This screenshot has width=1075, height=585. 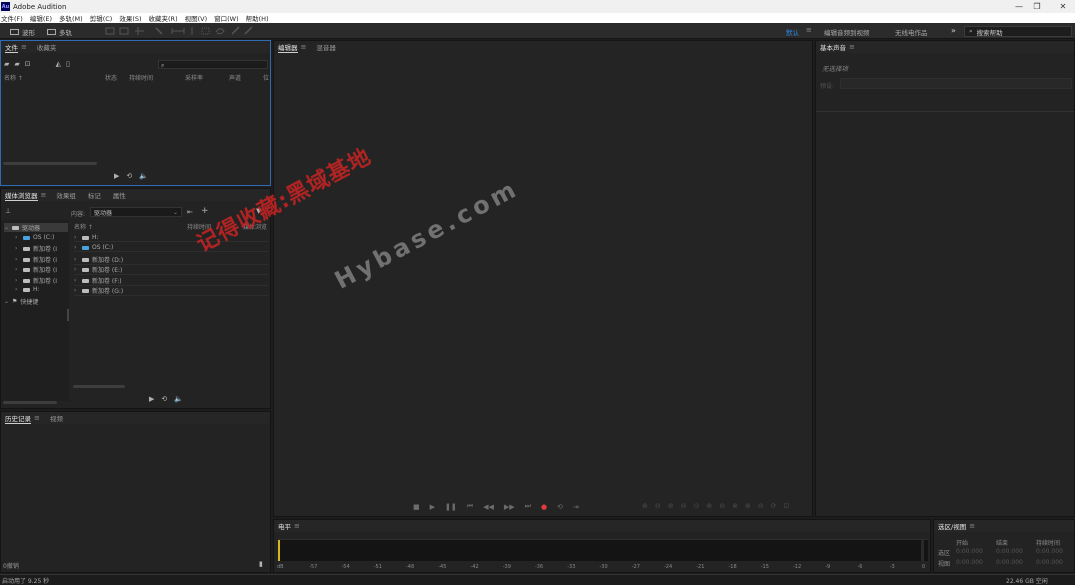 What do you see at coordinates (6, 64) in the screenshot?
I see `open-file-icon: ▰` at bounding box center [6, 64].